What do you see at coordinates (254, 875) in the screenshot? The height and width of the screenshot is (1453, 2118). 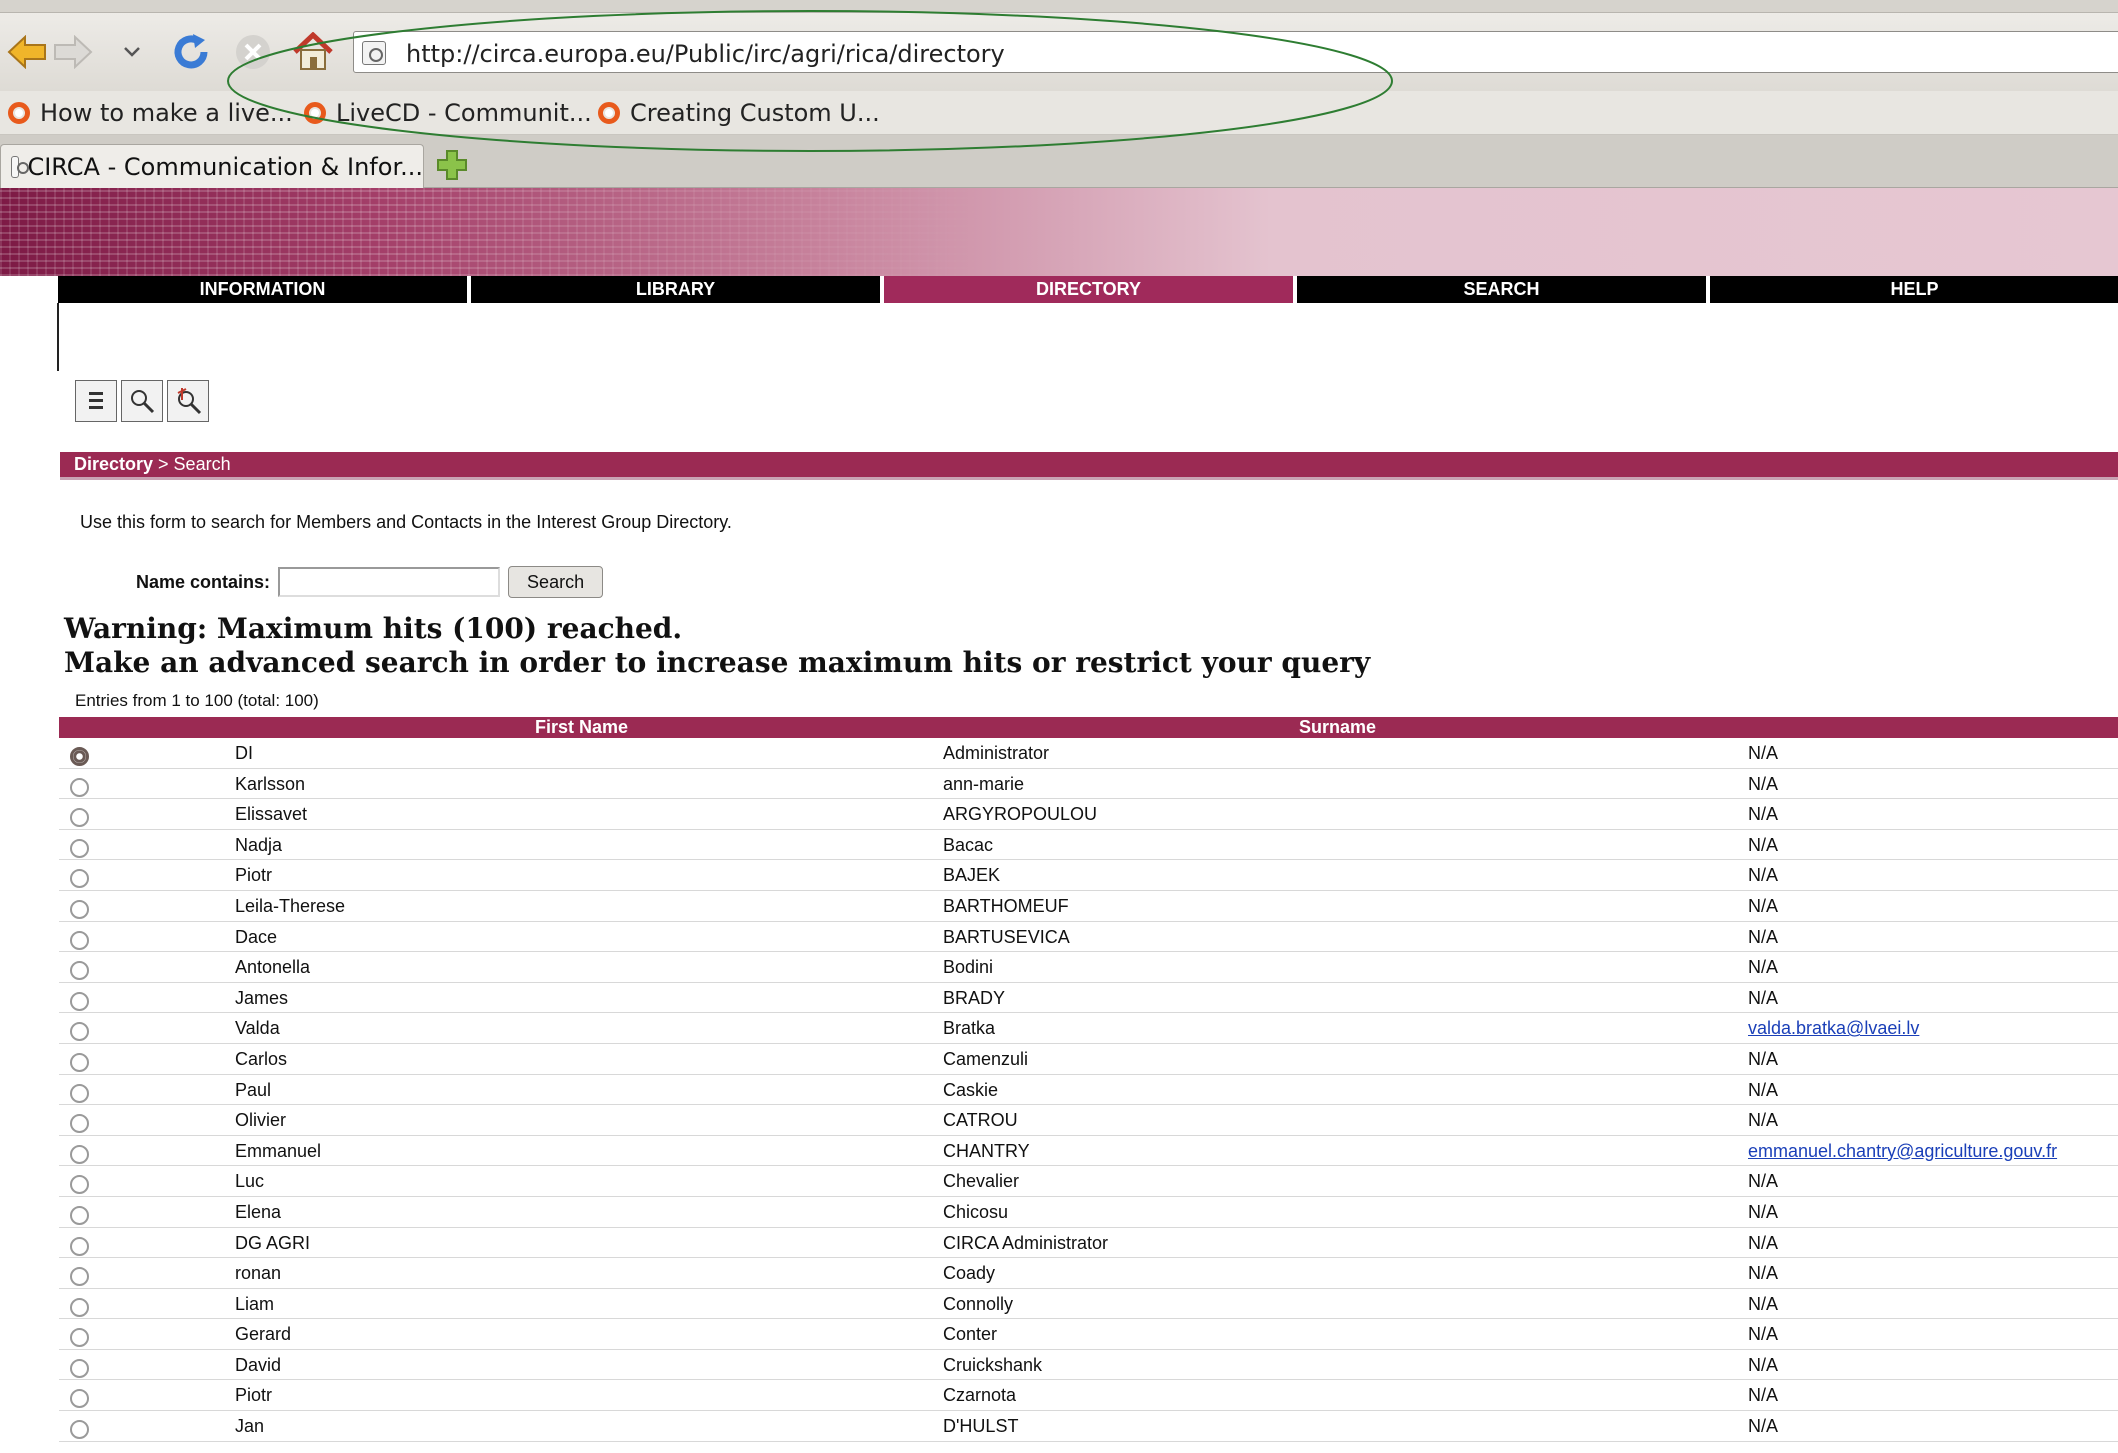 I see `cell-first-name: Piotr` at bounding box center [254, 875].